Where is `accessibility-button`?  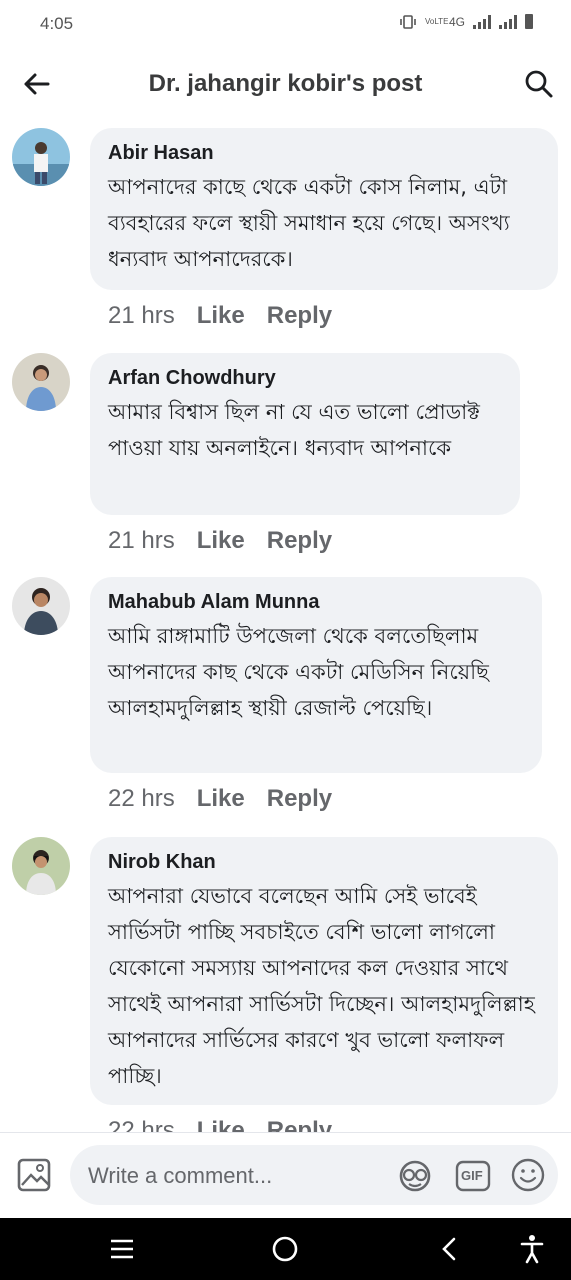 accessibility-button is located at coordinates (532, 1249).